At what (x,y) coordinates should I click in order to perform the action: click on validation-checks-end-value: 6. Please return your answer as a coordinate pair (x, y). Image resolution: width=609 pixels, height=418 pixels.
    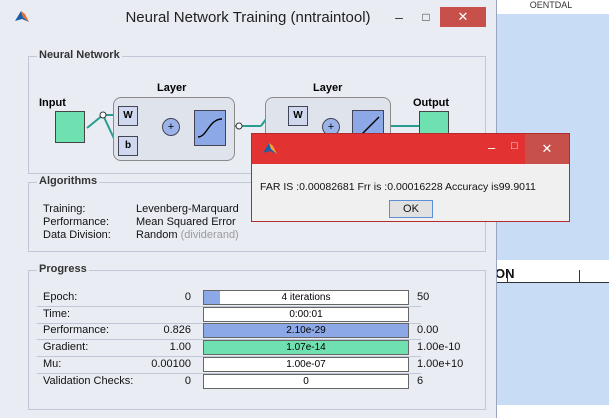
    Looking at the image, I should click on (420, 381).